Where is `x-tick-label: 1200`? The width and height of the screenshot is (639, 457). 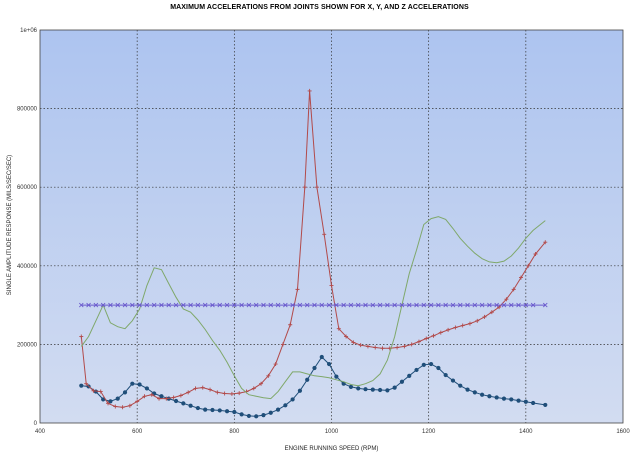
x-tick-label: 1200 is located at coordinates (429, 432).